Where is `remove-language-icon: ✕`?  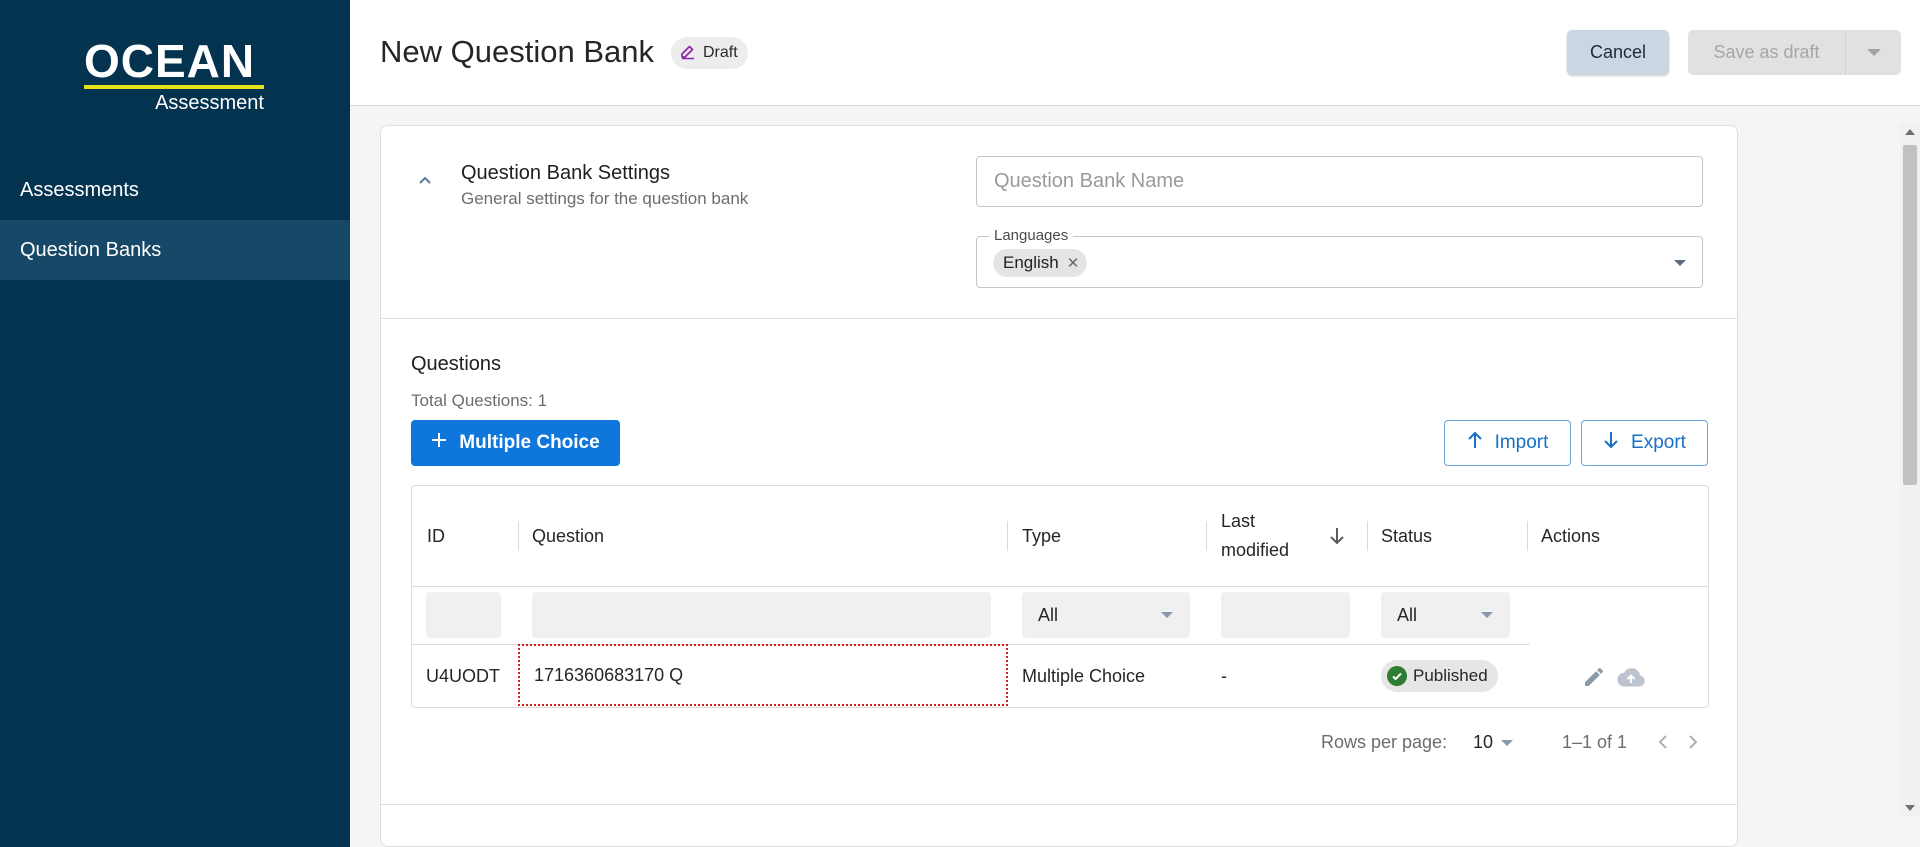 remove-language-icon: ✕ is located at coordinates (1073, 263).